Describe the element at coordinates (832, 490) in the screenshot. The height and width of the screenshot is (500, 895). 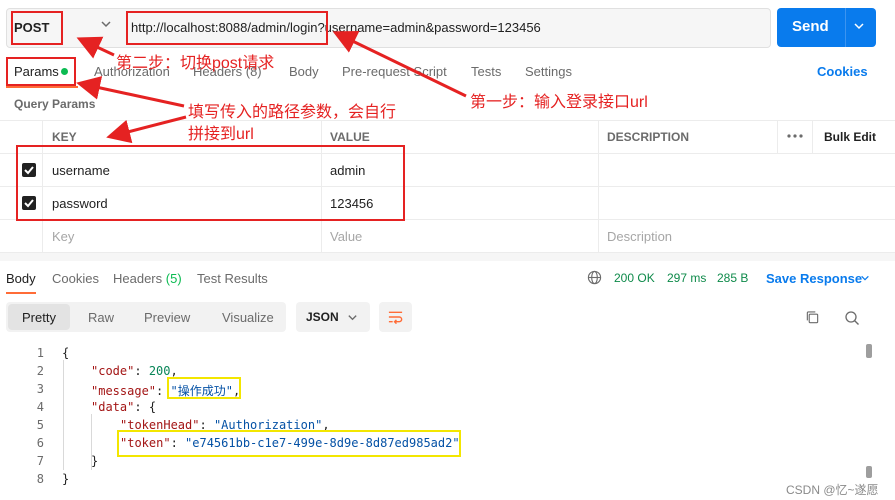
I see `watermark: CSDN @忆~遂愿` at that location.